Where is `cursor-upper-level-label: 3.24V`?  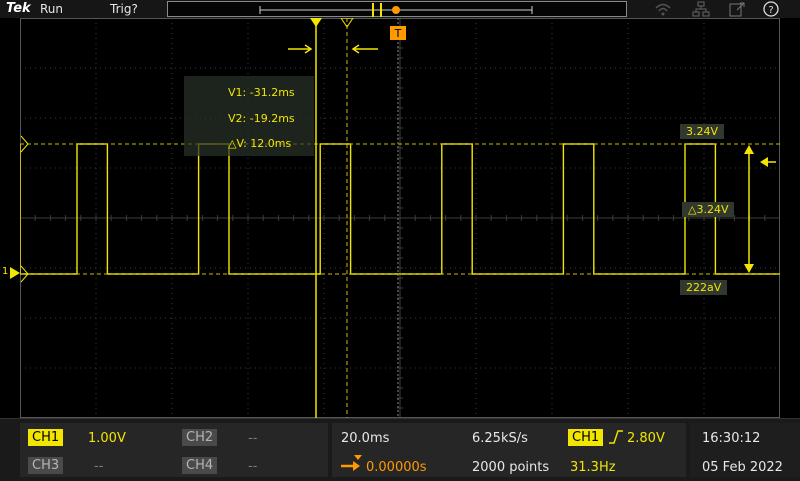
cursor-upper-level-label: 3.24V is located at coordinates (702, 131).